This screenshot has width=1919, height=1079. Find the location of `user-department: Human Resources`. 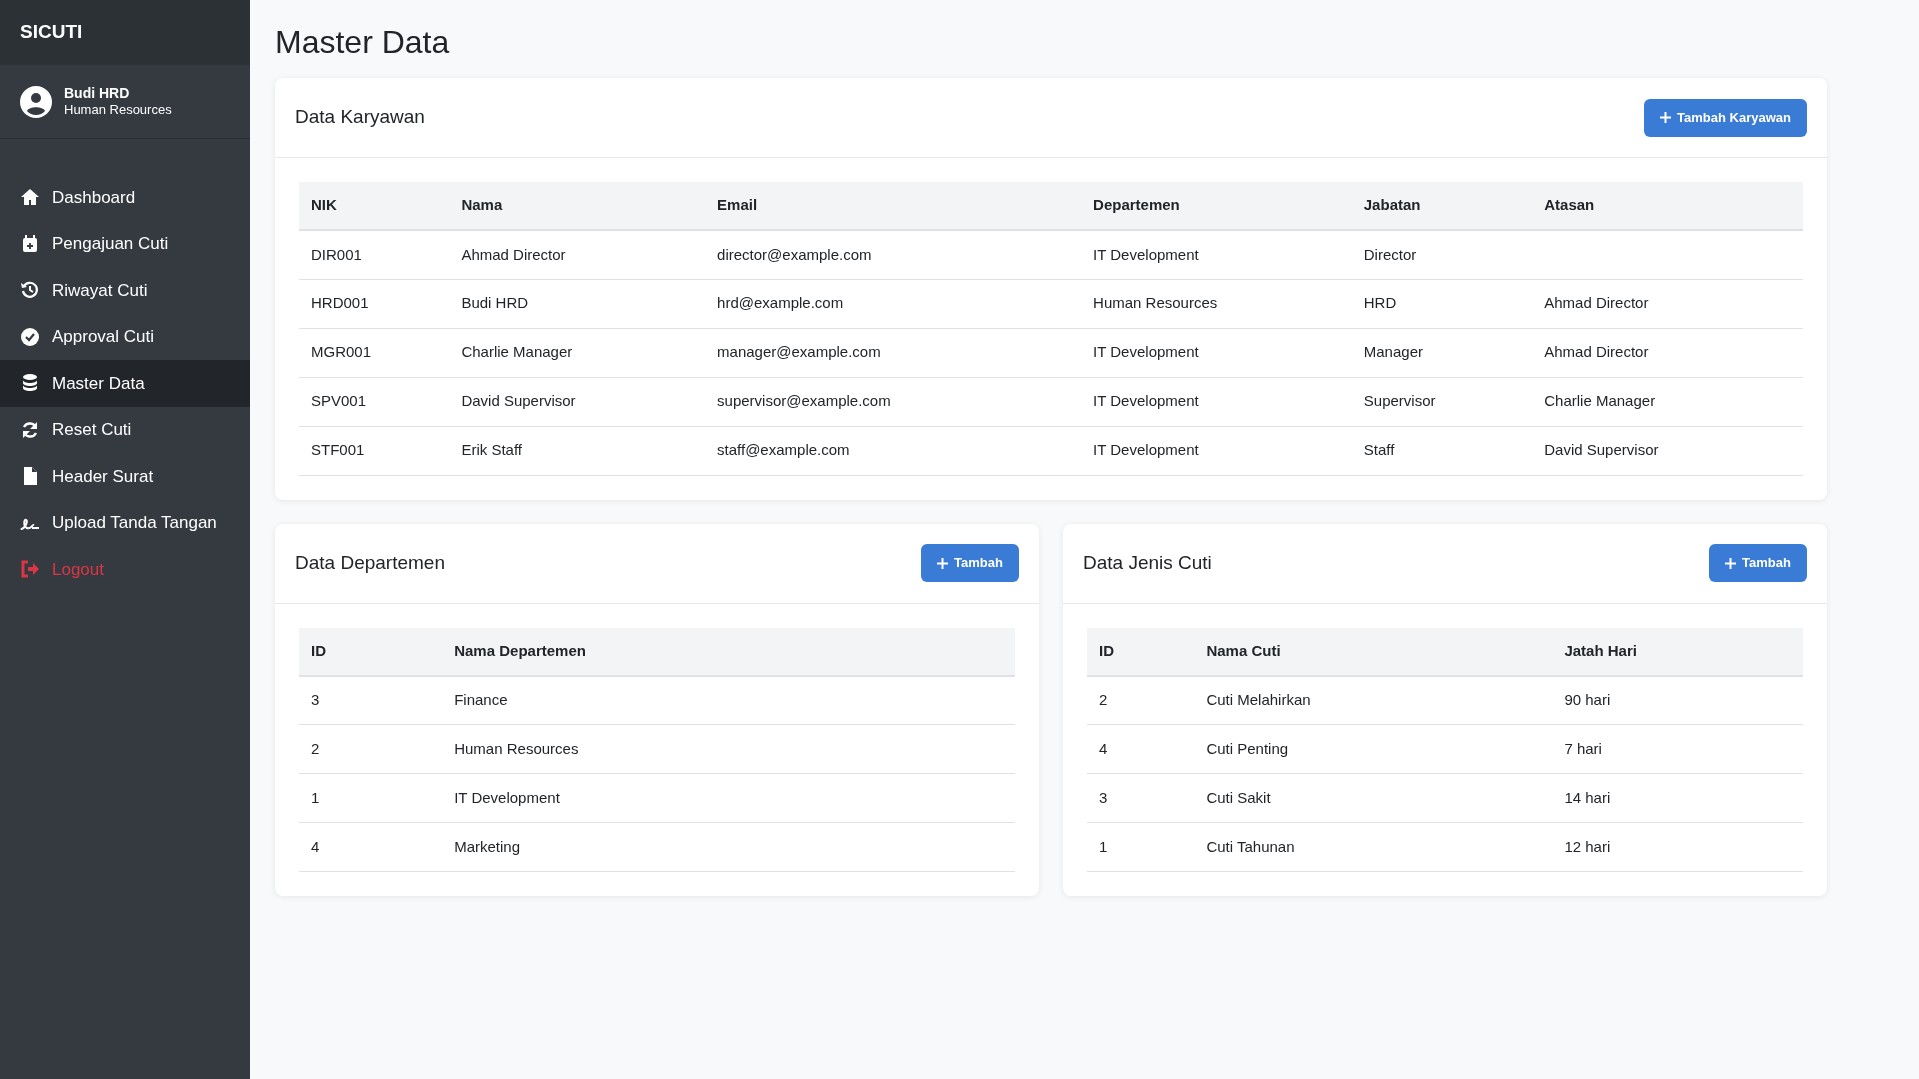

user-department: Human Resources is located at coordinates (118, 110).